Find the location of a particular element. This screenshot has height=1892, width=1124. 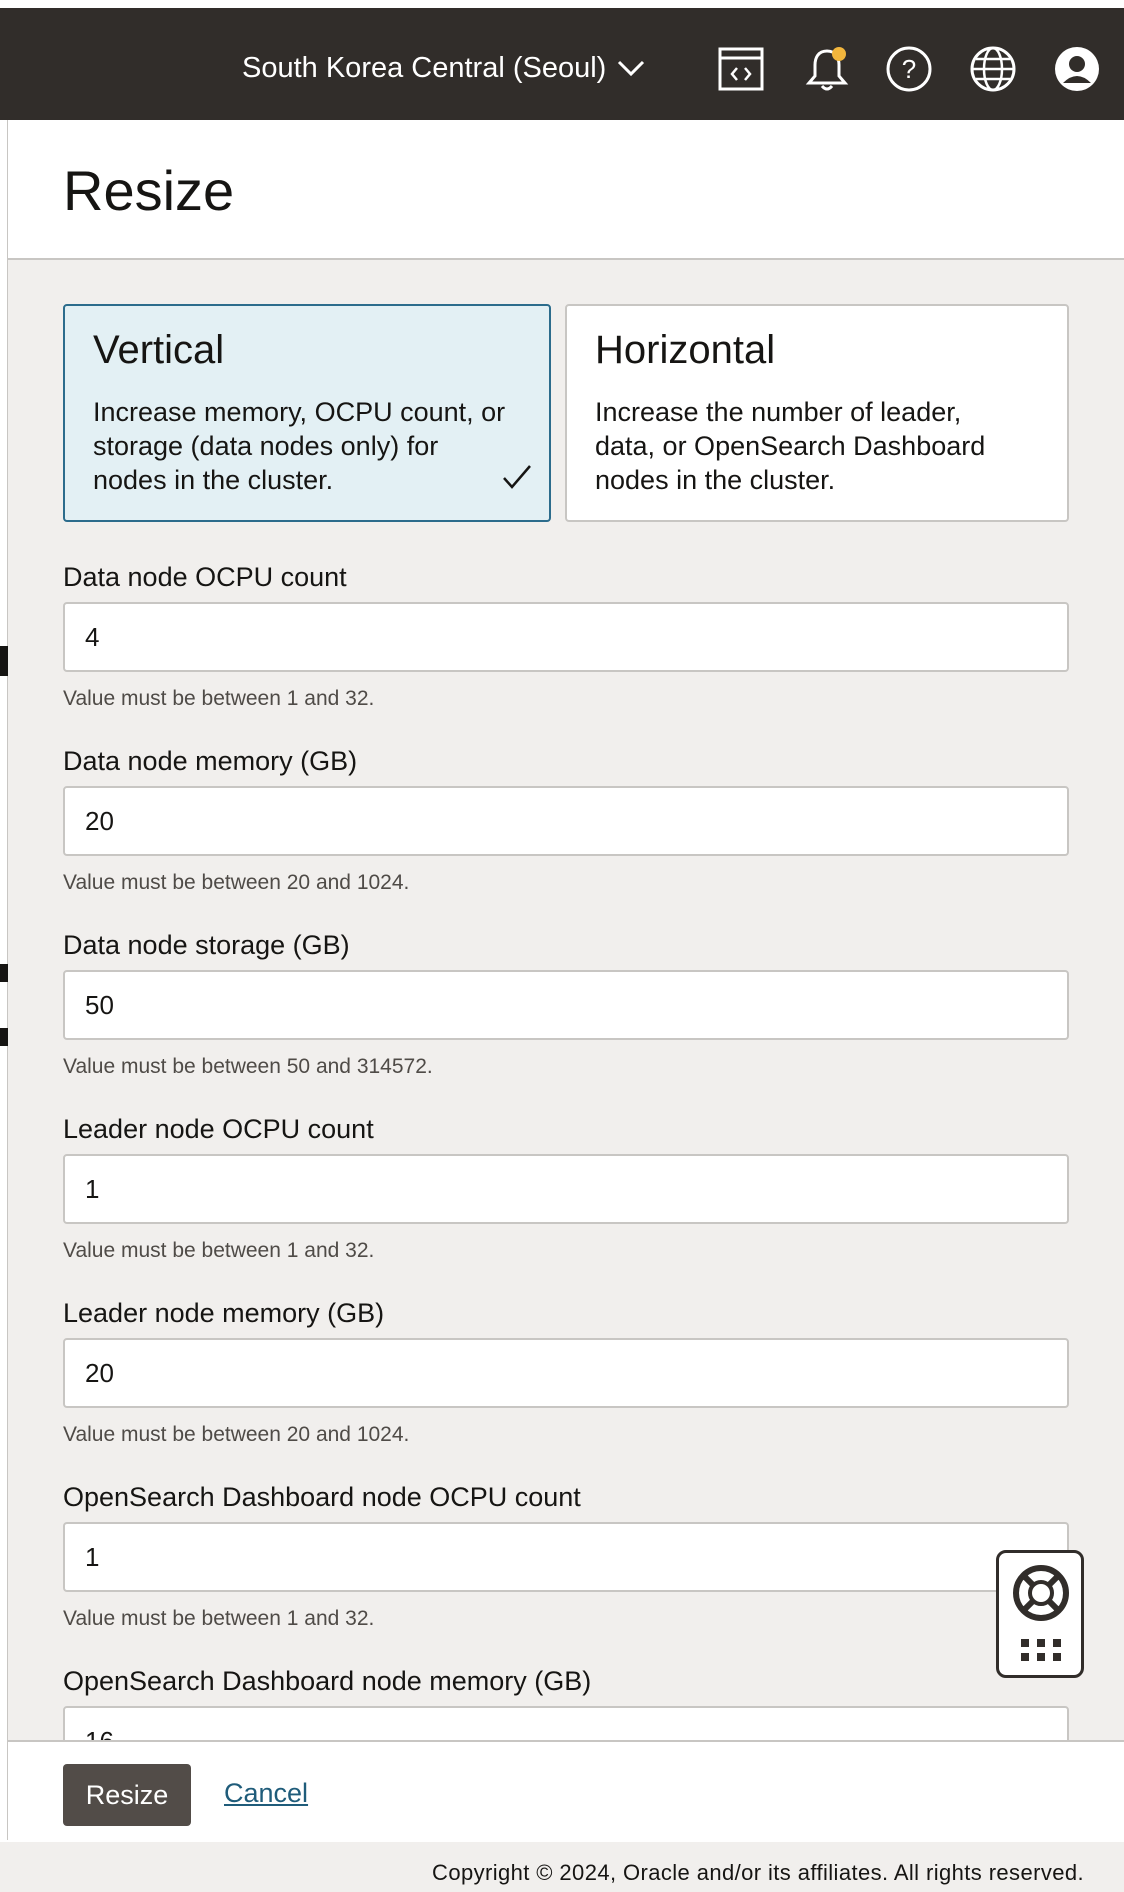

cancel-link: Cancel is located at coordinates (266, 1793).